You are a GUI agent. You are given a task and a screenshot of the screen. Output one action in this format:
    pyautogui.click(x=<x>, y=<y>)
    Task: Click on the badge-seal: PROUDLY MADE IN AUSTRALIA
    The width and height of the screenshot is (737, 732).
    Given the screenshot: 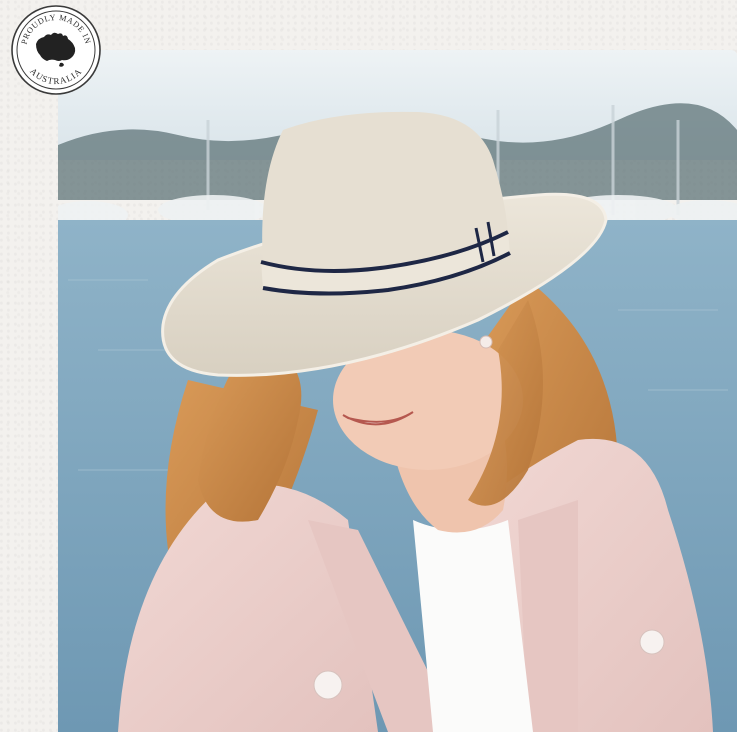 What is the action you would take?
    pyautogui.click(x=56, y=50)
    